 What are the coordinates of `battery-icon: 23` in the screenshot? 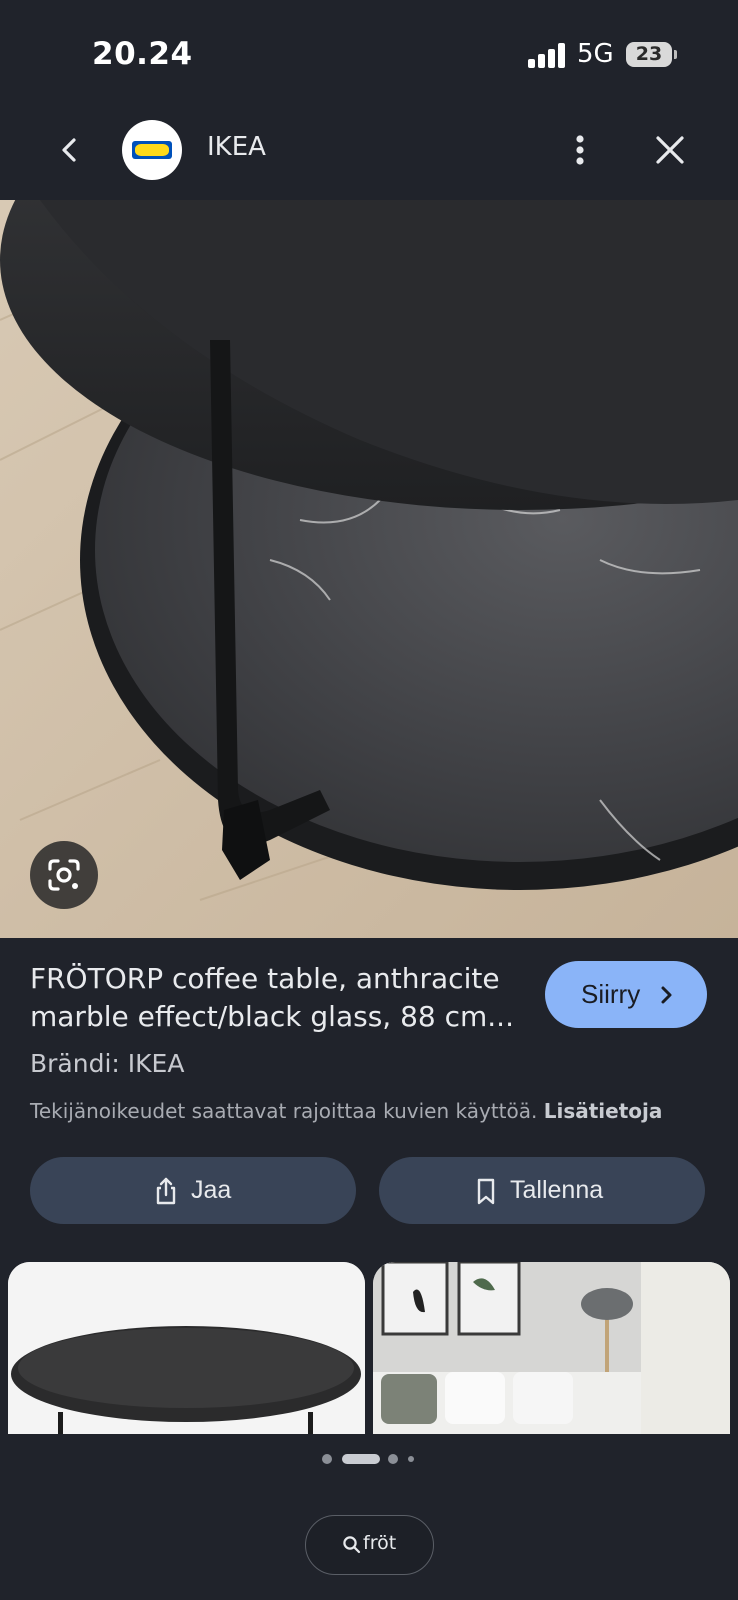 It's located at (649, 54).